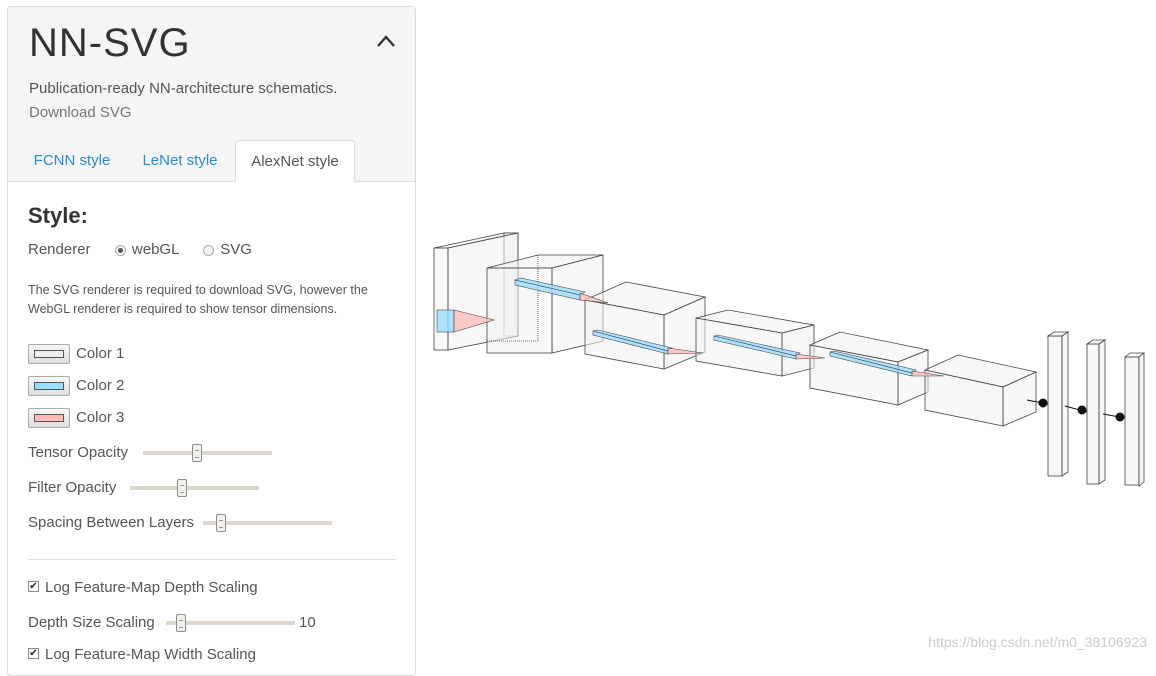 This screenshot has width=1156, height=676. I want to click on depth-scaling-label: Depth Size Scaling, so click(91, 622).